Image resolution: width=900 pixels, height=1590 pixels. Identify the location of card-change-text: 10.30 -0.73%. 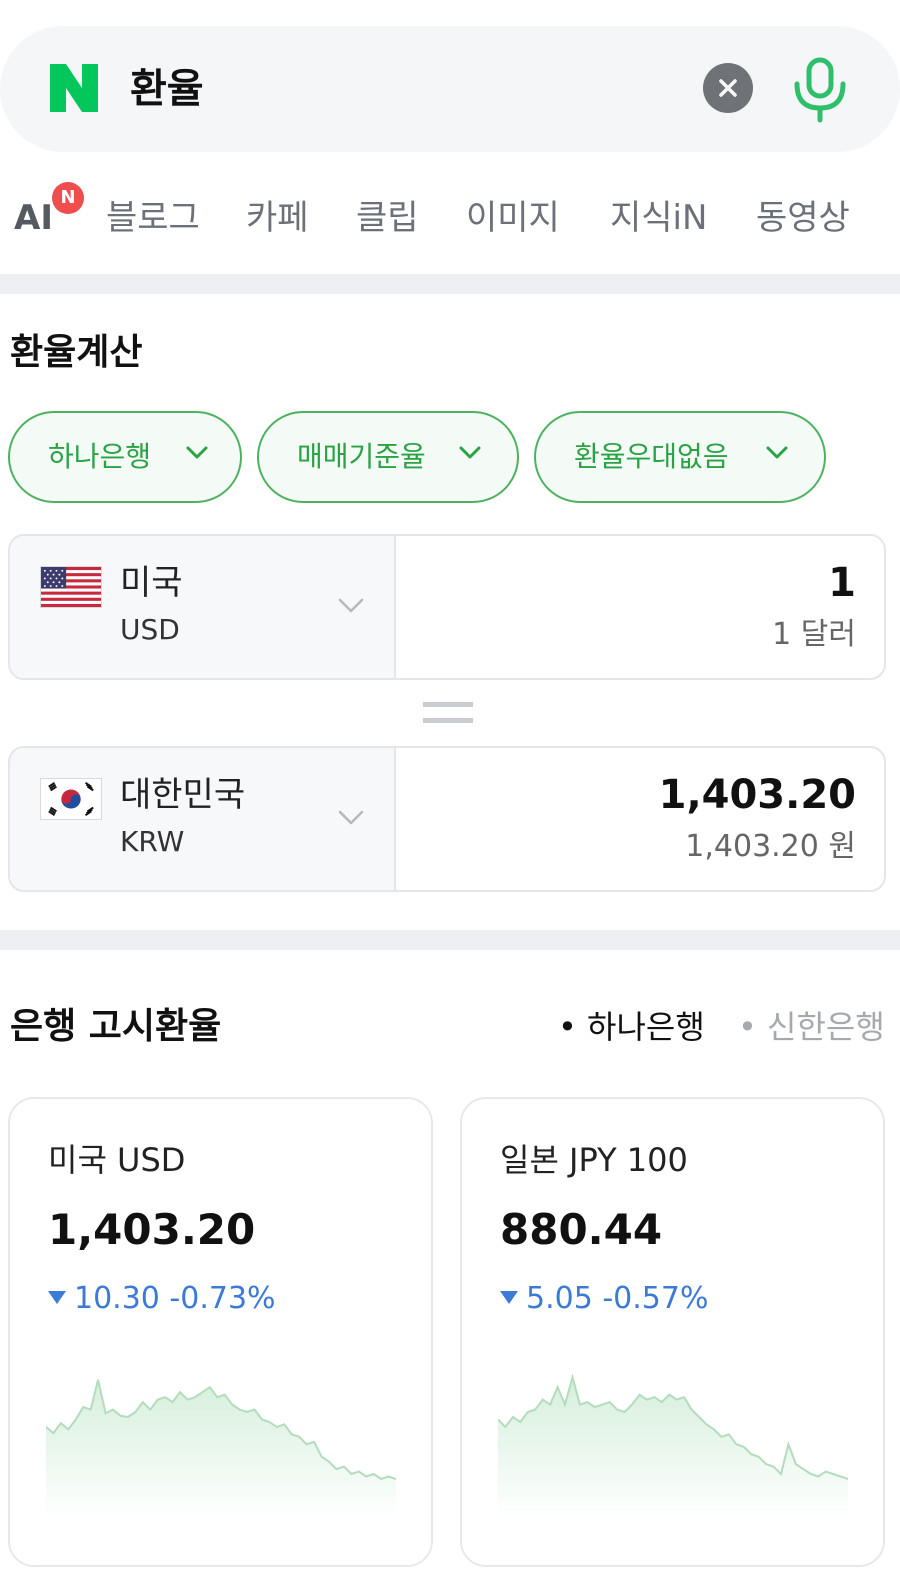
(175, 1298).